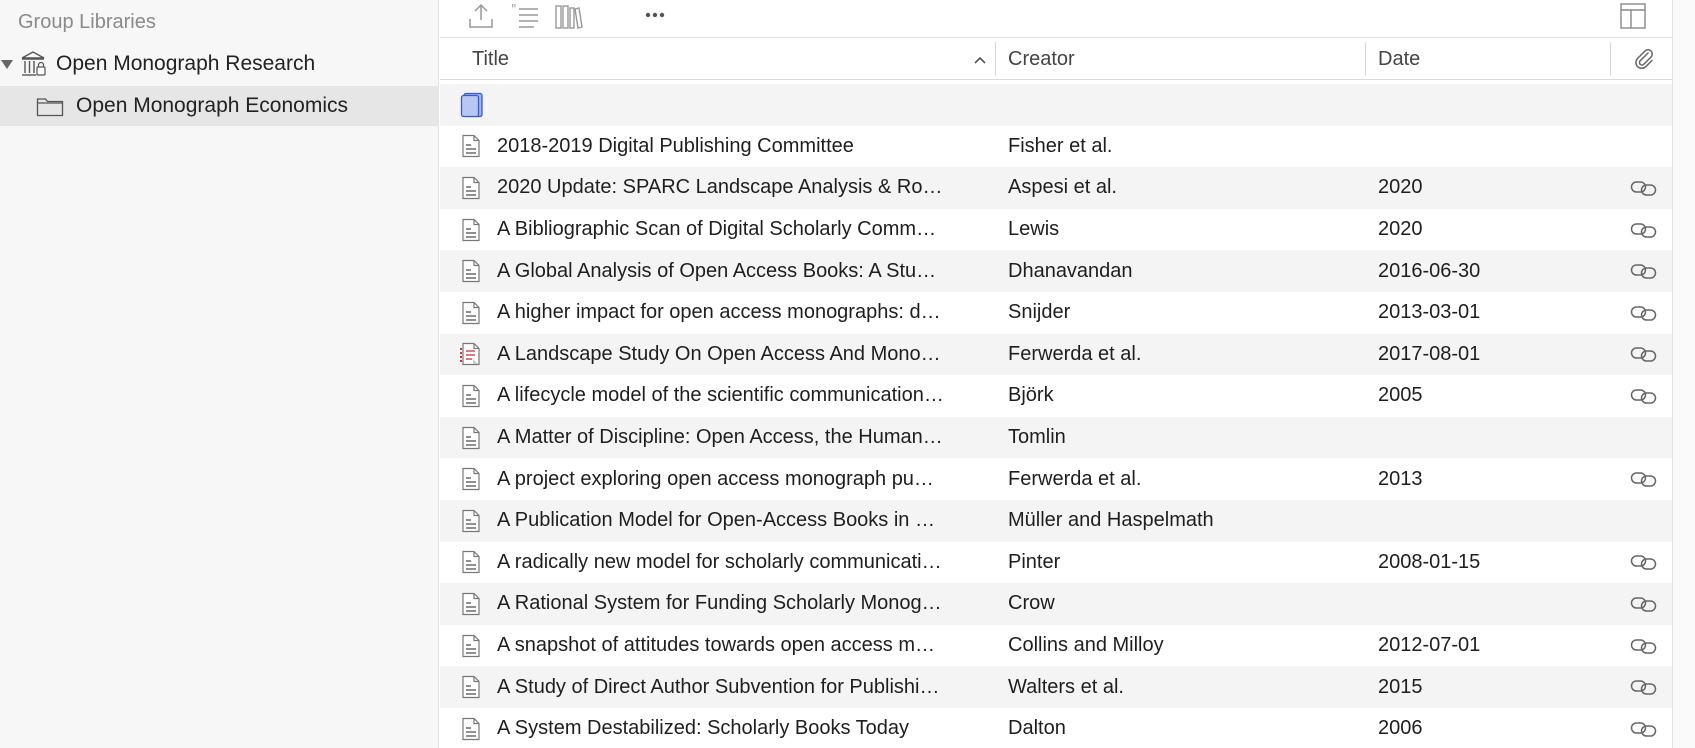 This screenshot has height=748, width=1695. What do you see at coordinates (569, 16) in the screenshot?
I see `library-lookup-icon` at bounding box center [569, 16].